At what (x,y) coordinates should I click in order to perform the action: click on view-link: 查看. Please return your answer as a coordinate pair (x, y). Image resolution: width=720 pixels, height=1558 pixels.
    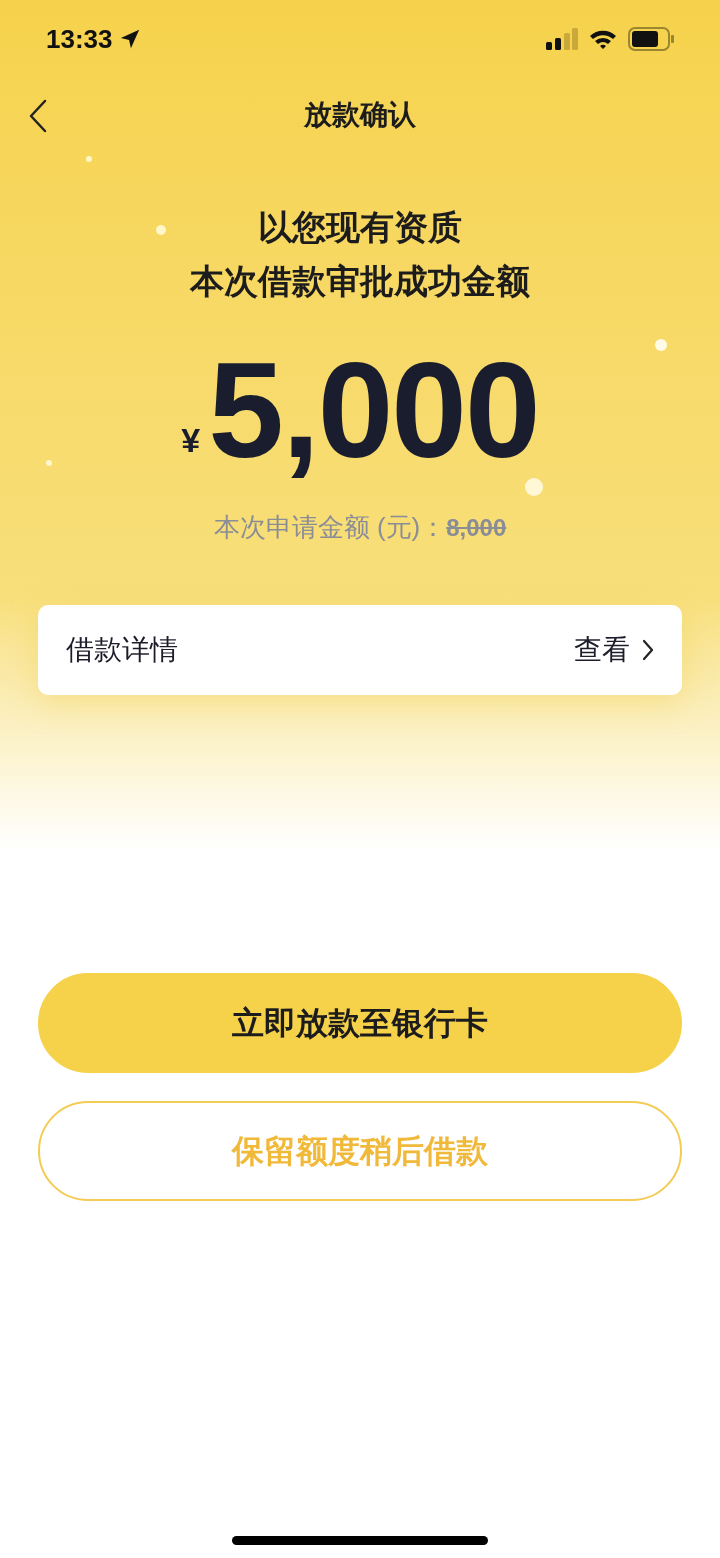
    Looking at the image, I should click on (602, 650).